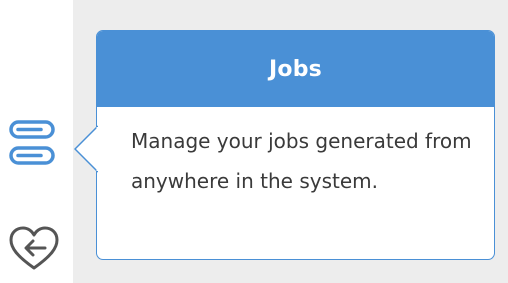  What do you see at coordinates (34, 249) in the screenshot?
I see `heart-return-icon` at bounding box center [34, 249].